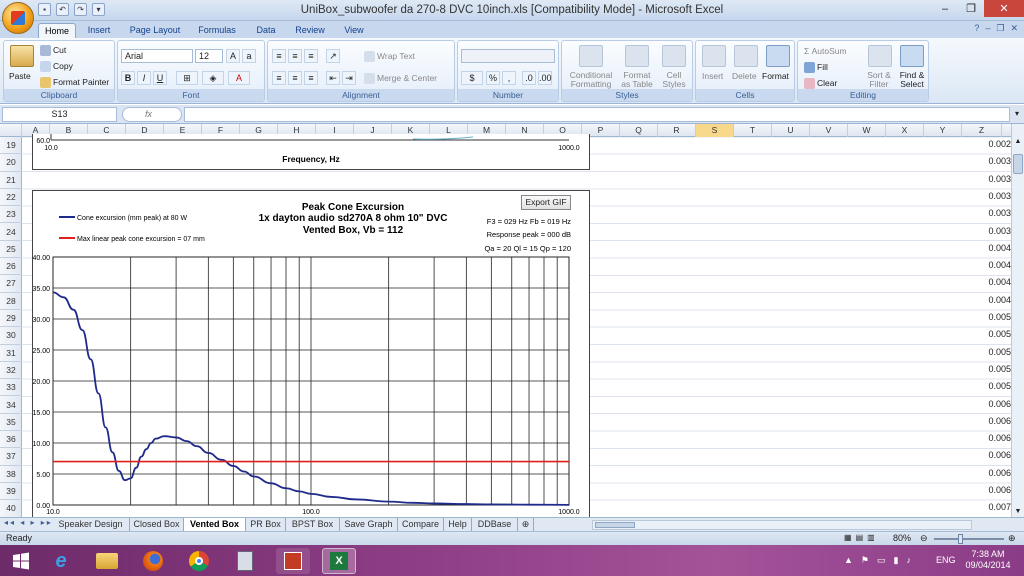 The height and width of the screenshot is (576, 1024). Describe the element at coordinates (865, 560) in the screenshot. I see `flag-icon: ⚑` at that location.